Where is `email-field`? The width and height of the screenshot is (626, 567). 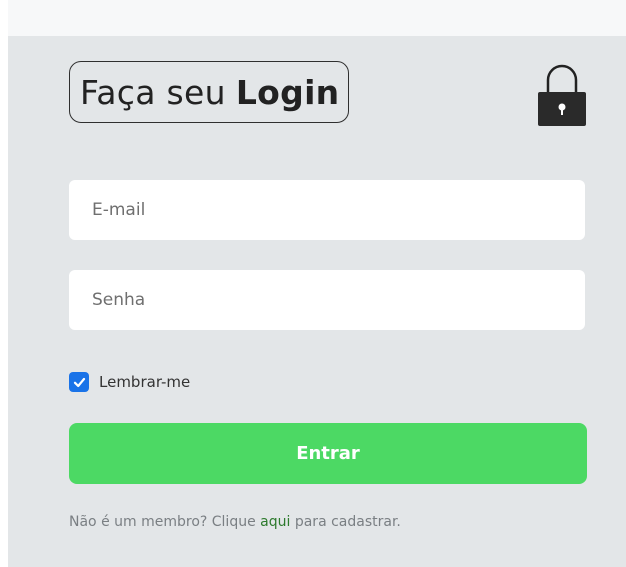 email-field is located at coordinates (327, 210).